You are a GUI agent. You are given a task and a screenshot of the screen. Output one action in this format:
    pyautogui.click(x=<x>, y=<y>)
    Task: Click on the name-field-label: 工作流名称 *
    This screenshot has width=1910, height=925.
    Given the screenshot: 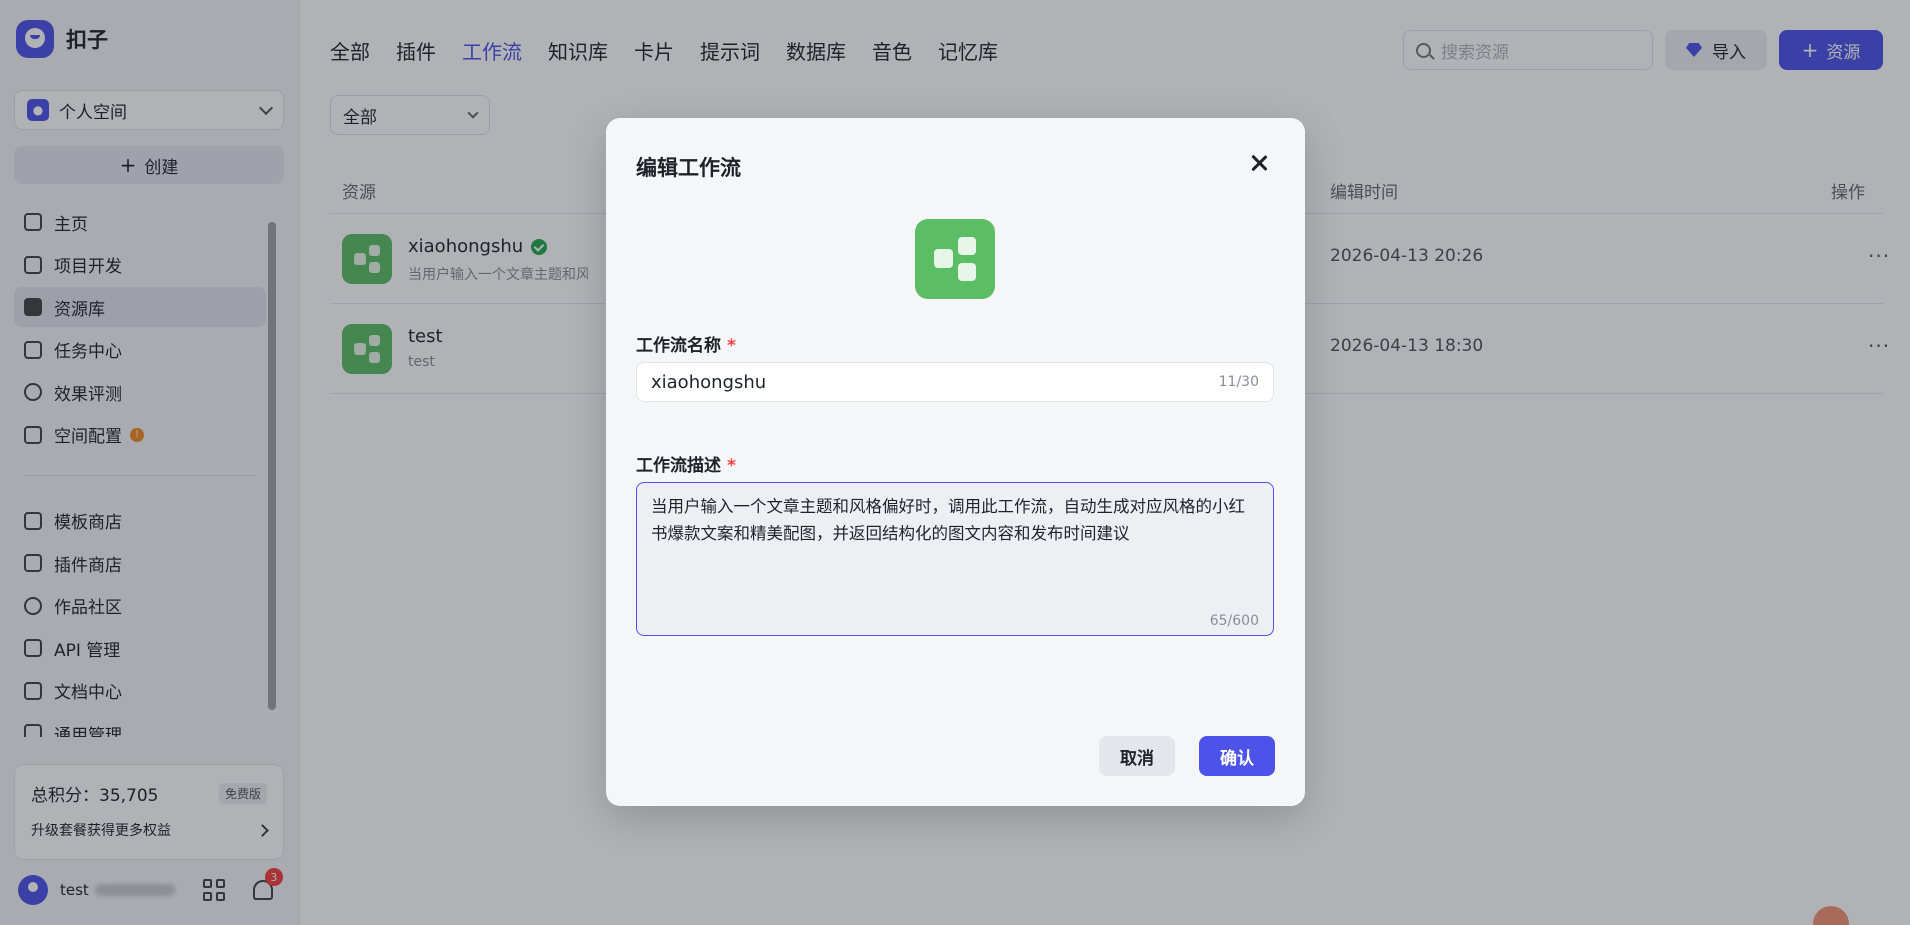 What is the action you would take?
    pyautogui.click(x=686, y=343)
    